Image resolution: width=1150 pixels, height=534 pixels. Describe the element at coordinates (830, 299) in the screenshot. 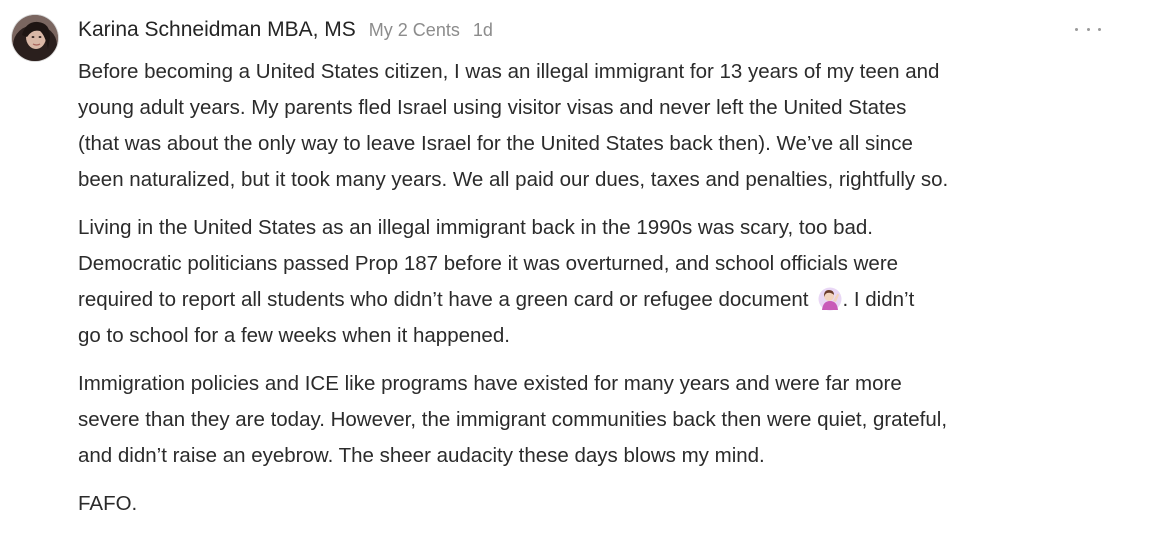

I see `woman-tipping-hand-emoji-icon` at that location.